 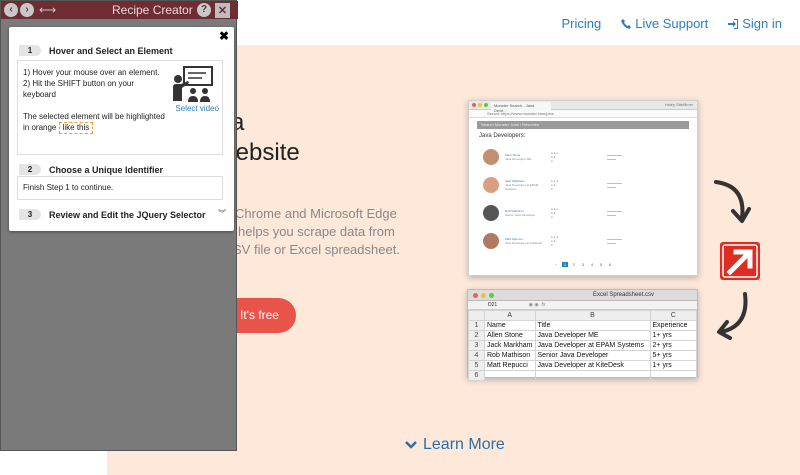 I want to click on mockup-person: Allen Stone Java Developer ME, so click(x=525, y=157).